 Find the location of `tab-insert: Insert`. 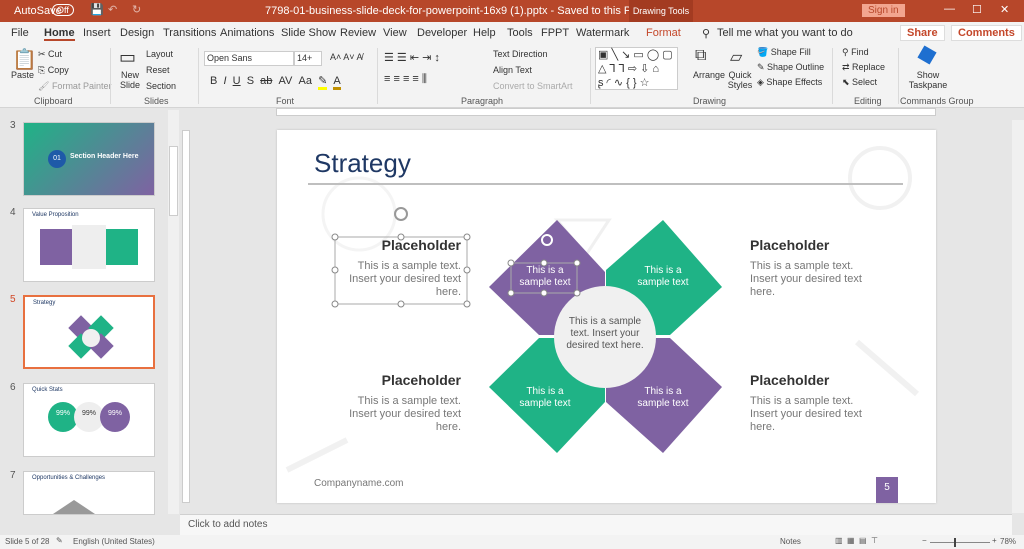

tab-insert: Insert is located at coordinates (97, 33).